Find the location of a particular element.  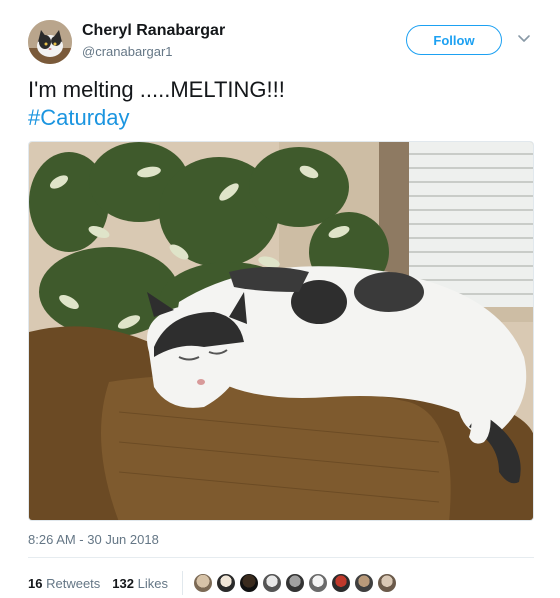

cat-avatar-image is located at coordinates (50, 42).